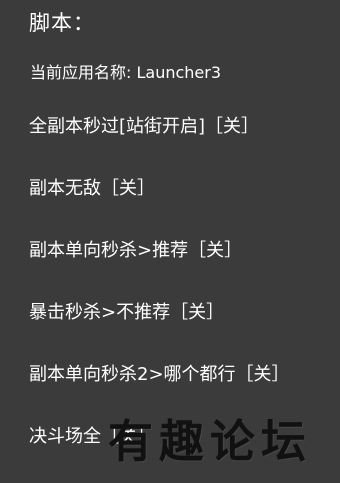 This screenshot has width=340, height=483. What do you see at coordinates (135, 251) in the screenshot?
I see `menu-item-one-way-instant-kill: 副本单向秒杀>推荐［关］` at bounding box center [135, 251].